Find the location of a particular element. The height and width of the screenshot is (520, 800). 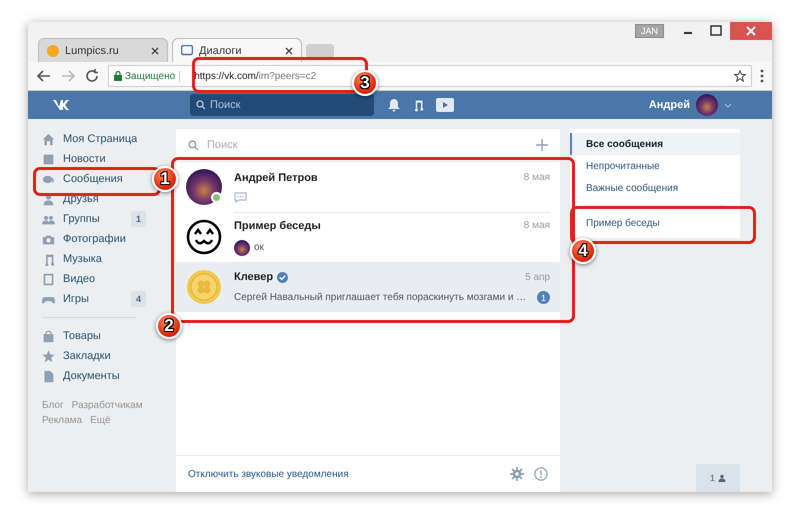

author-avatar is located at coordinates (242, 248).